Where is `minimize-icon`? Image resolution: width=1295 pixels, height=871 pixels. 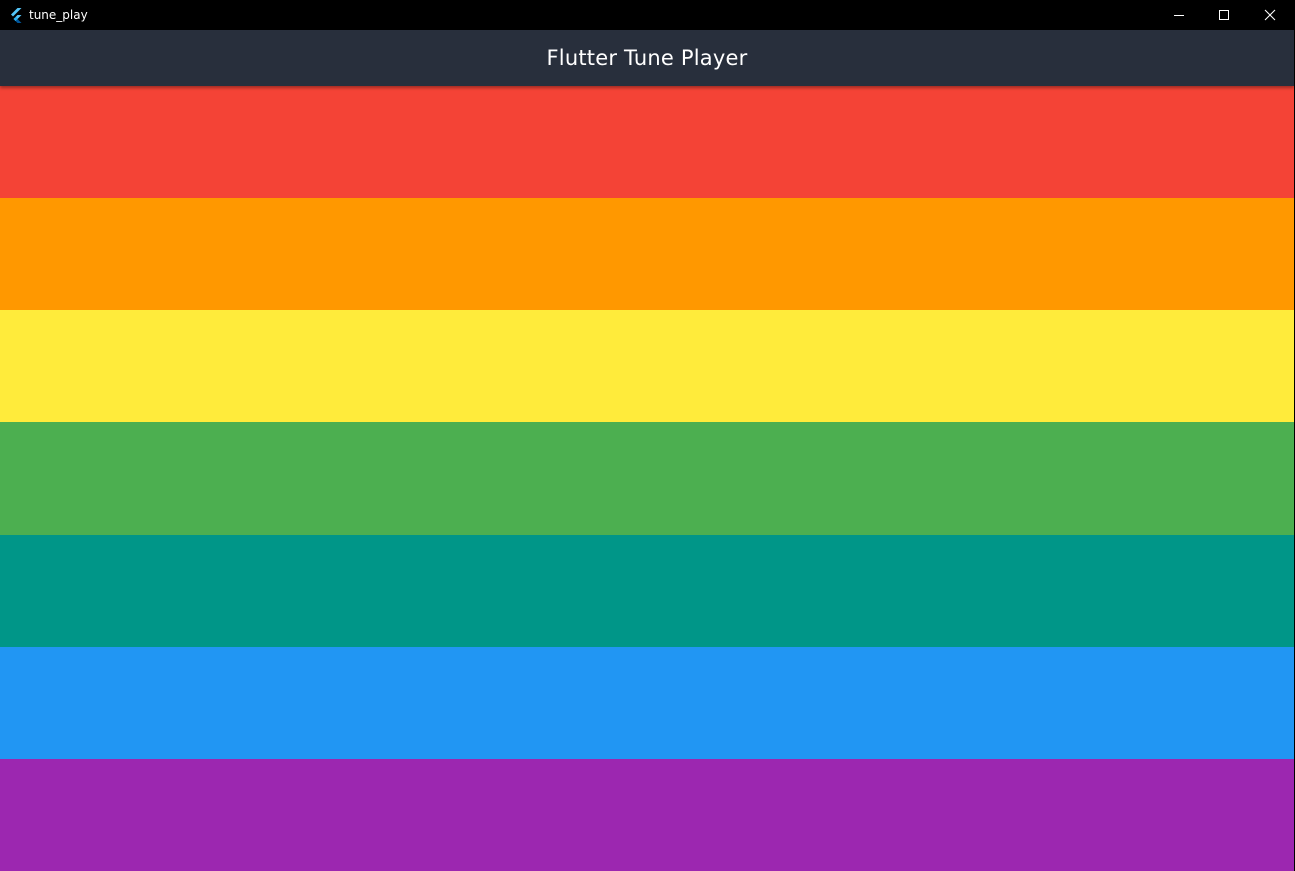
minimize-icon is located at coordinates (1179, 15).